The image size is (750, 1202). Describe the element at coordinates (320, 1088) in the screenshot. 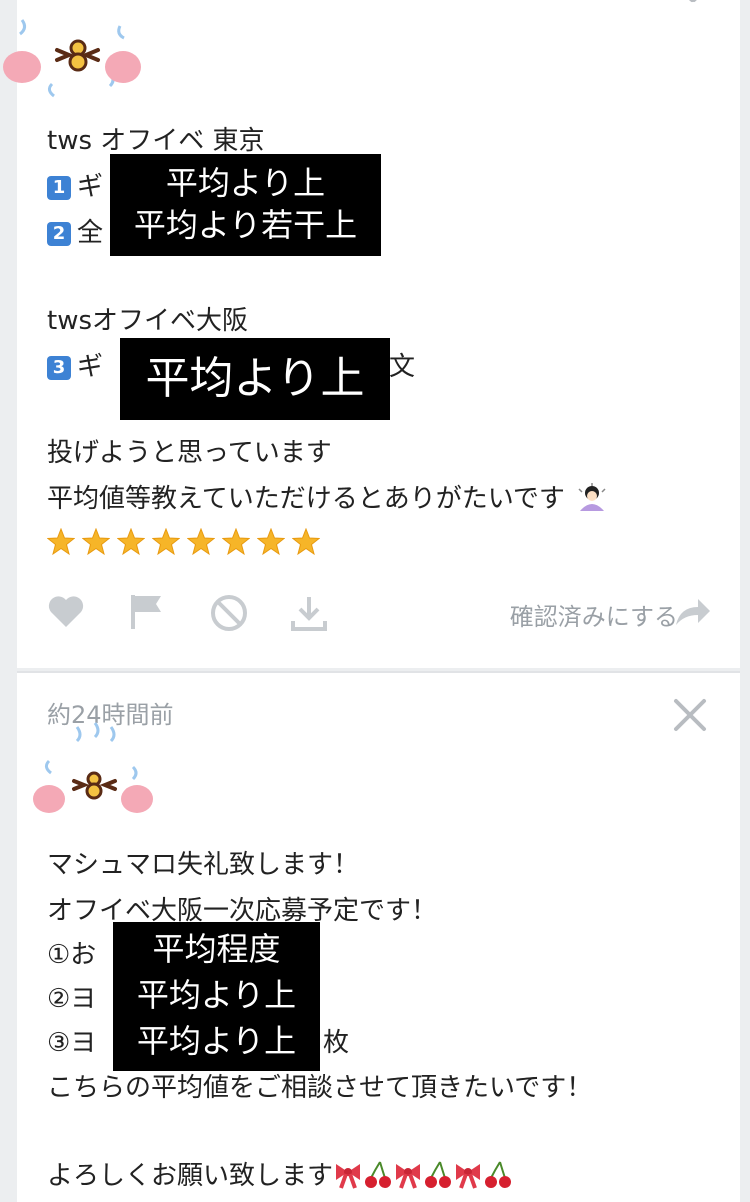

I see `message-line: こちらの平均値をご相談させて頂きたいです！` at that location.